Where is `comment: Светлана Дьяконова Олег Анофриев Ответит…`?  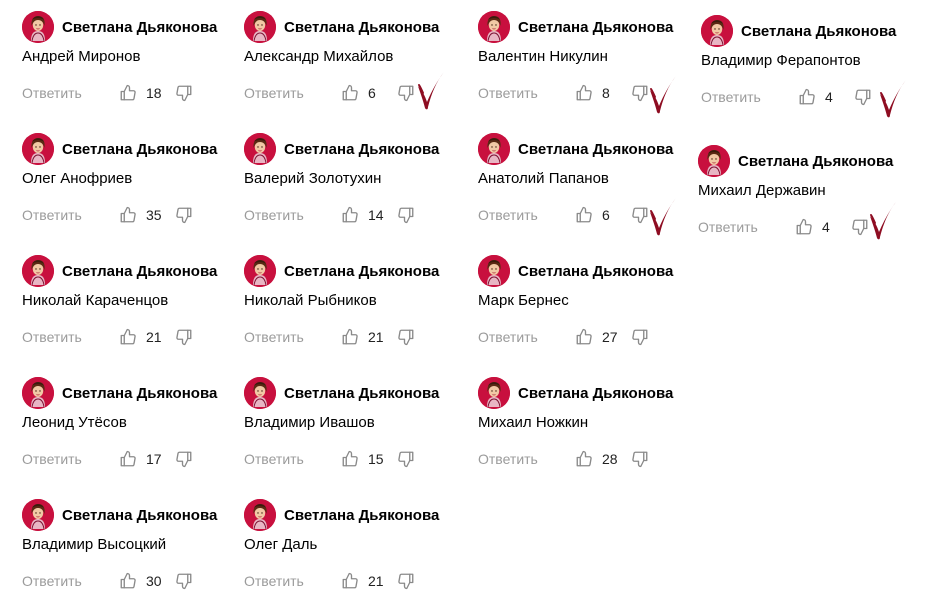 comment: Светлана Дьяконова Олег Анофриев Ответит… is located at coordinates (132, 181).